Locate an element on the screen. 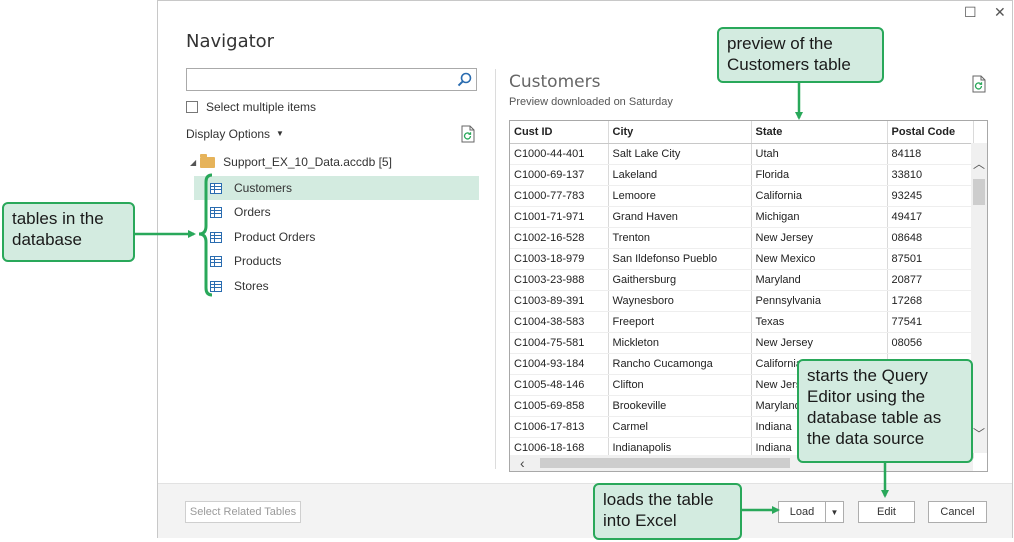 The image size is (1014, 542). table-cell: Florida is located at coordinates (819, 175).